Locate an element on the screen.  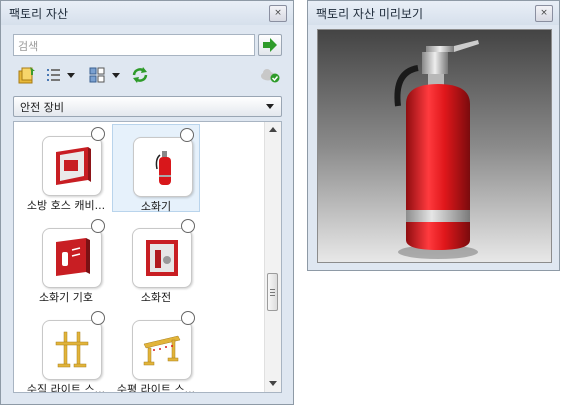
chevron-down-icon is located at coordinates (270, 106).